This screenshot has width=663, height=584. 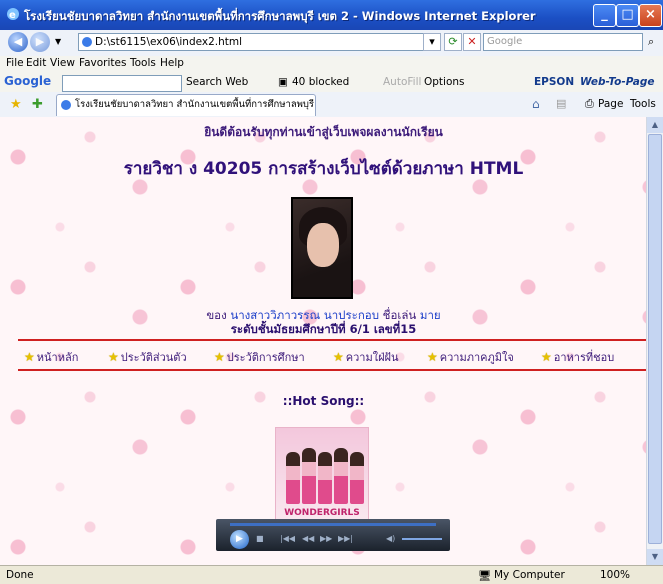 I want to click on stop-button: ■, so click(x=260, y=538).